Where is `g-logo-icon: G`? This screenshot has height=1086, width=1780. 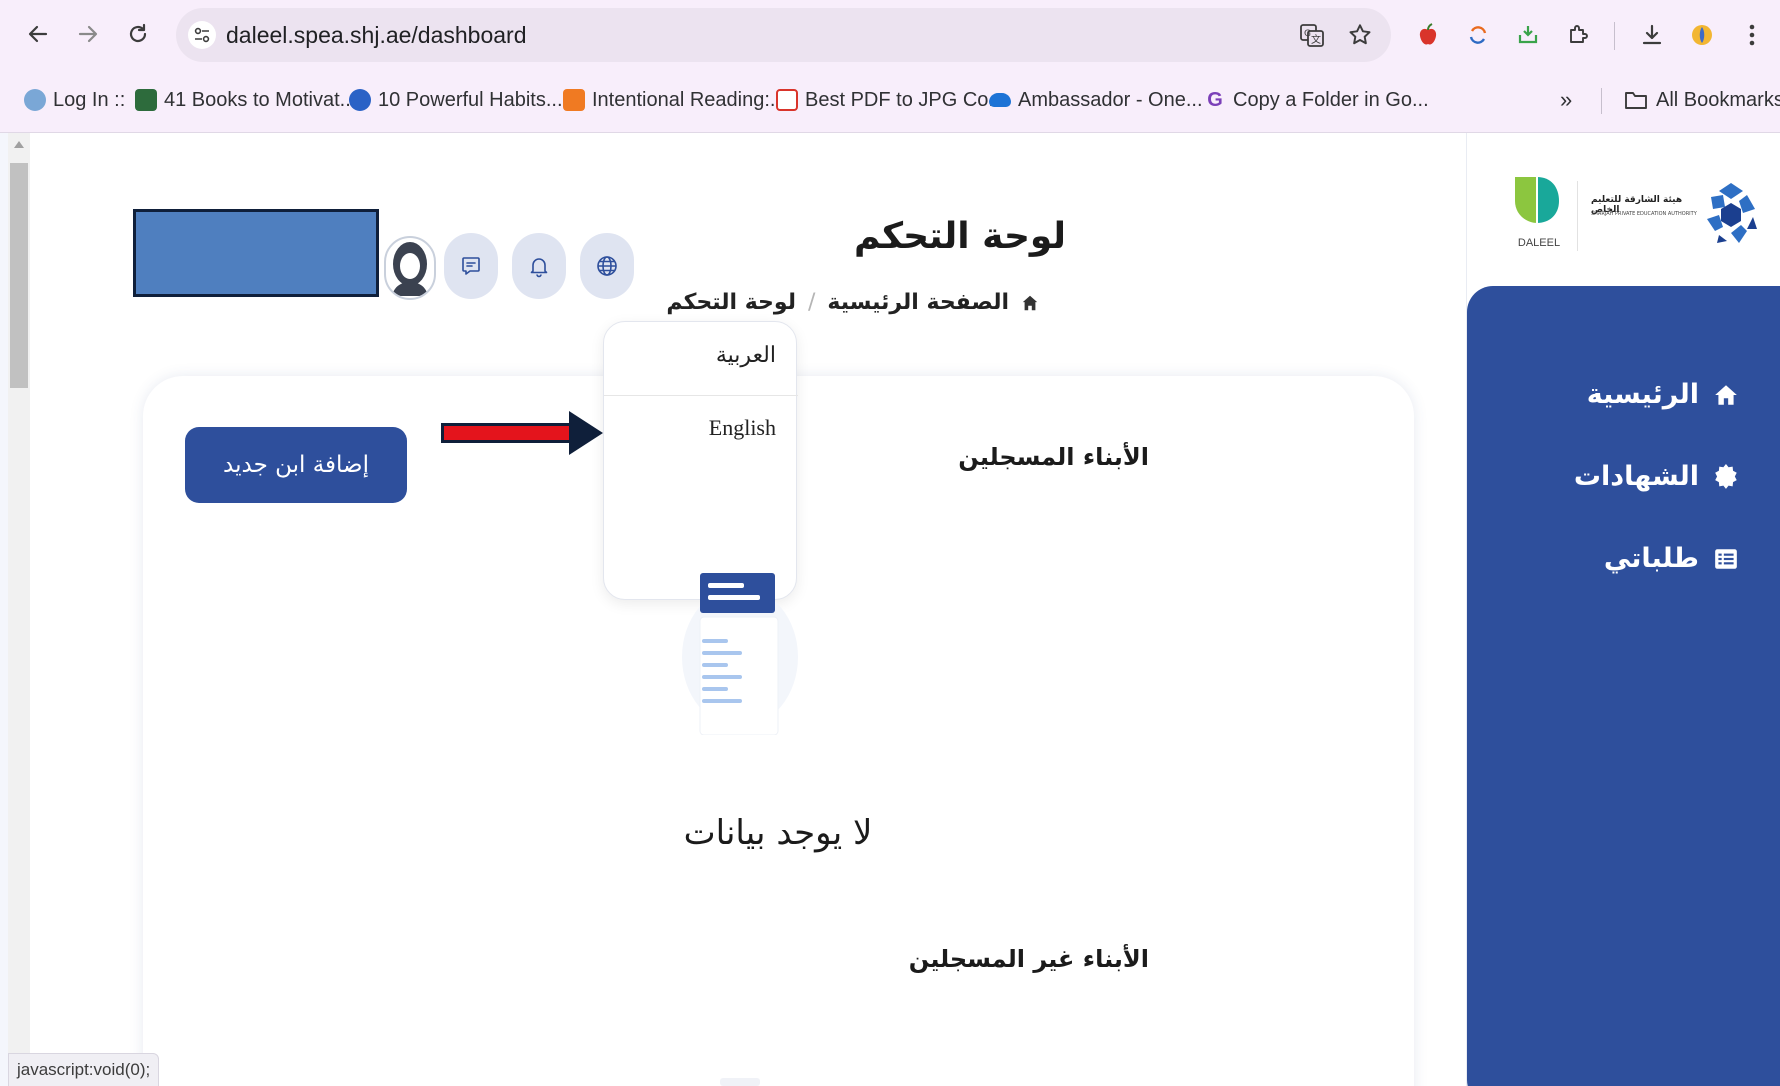 g-logo-icon: G is located at coordinates (1215, 100).